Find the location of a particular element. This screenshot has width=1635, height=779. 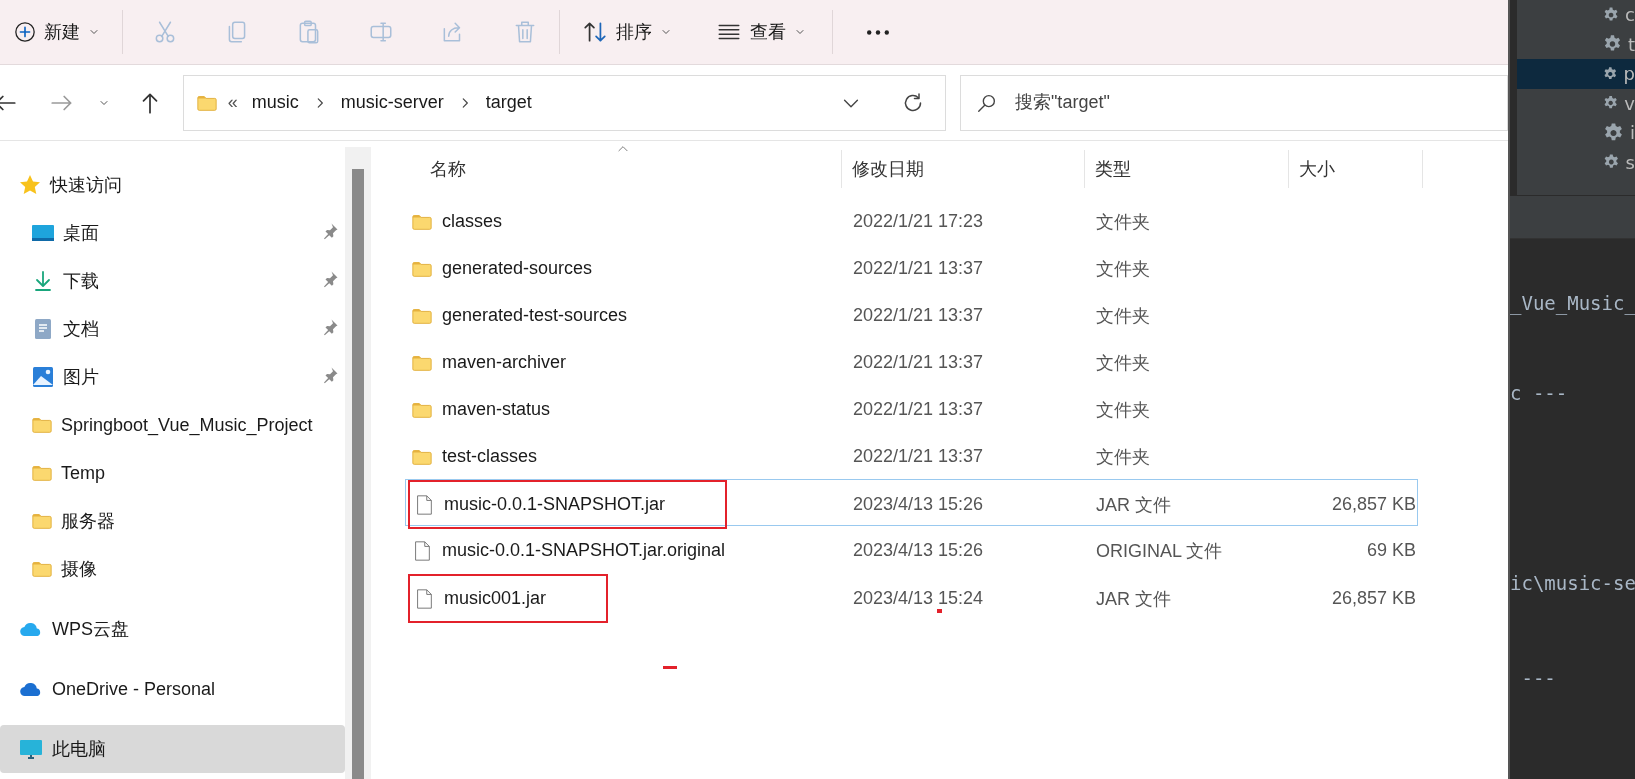

nav-item: 下载 is located at coordinates (172, 281).